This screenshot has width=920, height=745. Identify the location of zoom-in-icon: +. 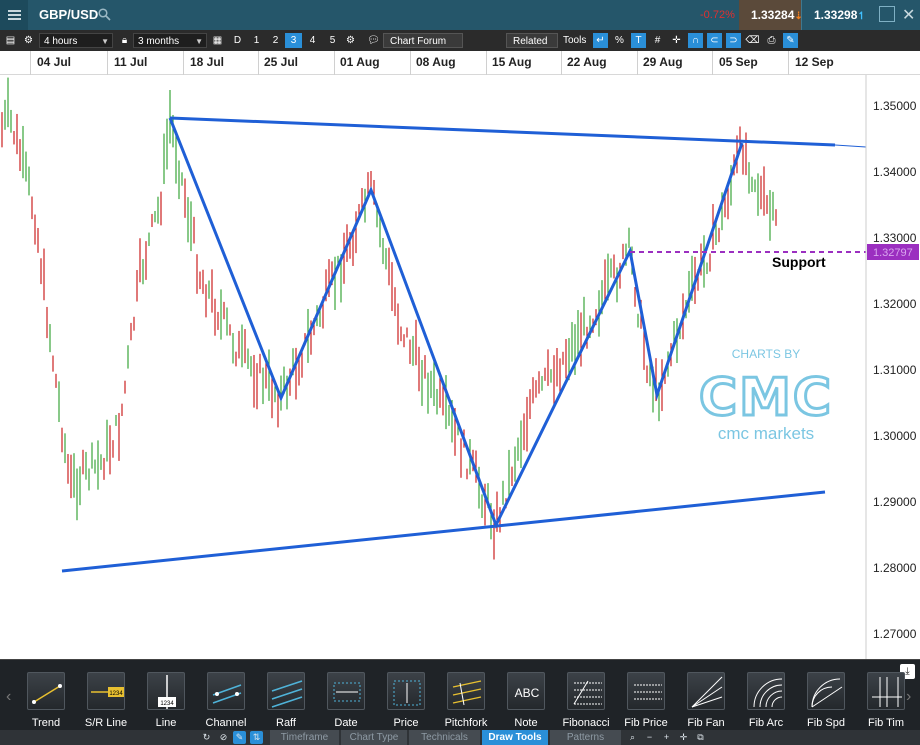
(666, 737).